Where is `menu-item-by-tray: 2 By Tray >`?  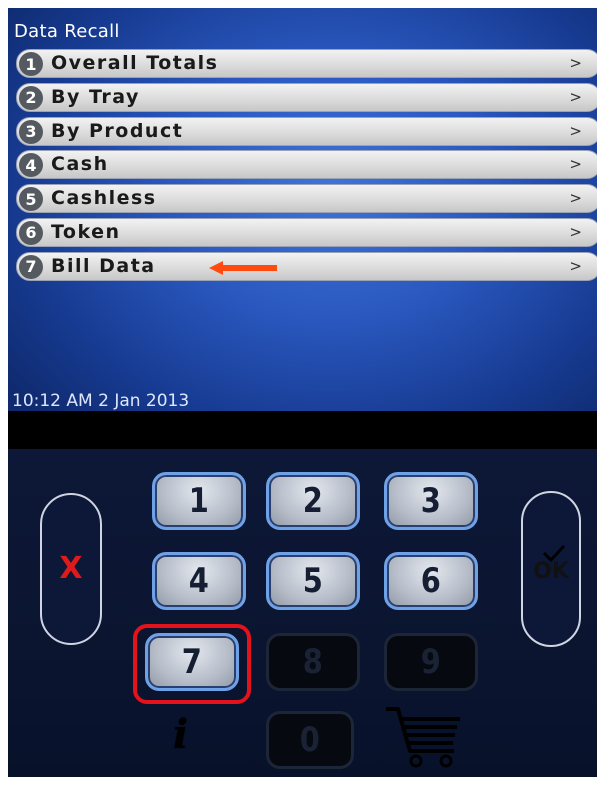 menu-item-by-tray: 2 By Tray > is located at coordinates (306, 97).